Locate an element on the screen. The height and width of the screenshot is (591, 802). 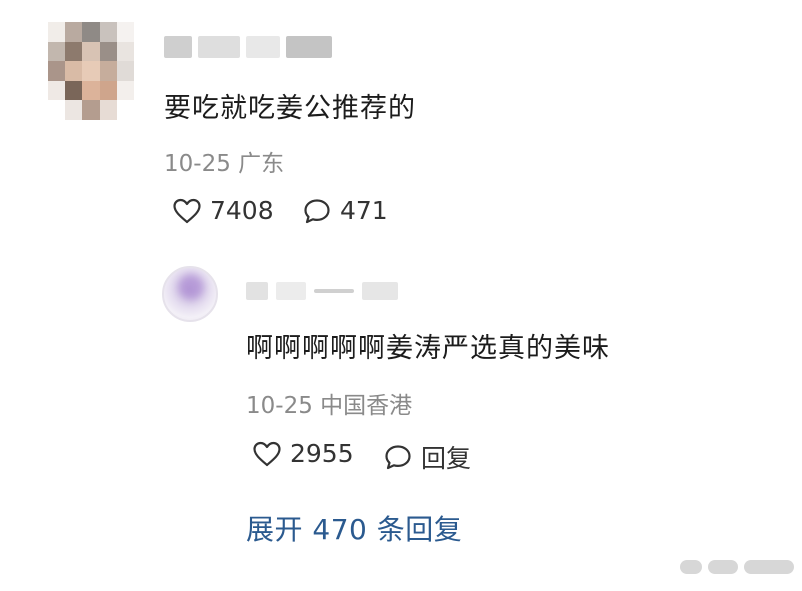
comment-meta: 10-25 广东 is located at coordinates (224, 161).